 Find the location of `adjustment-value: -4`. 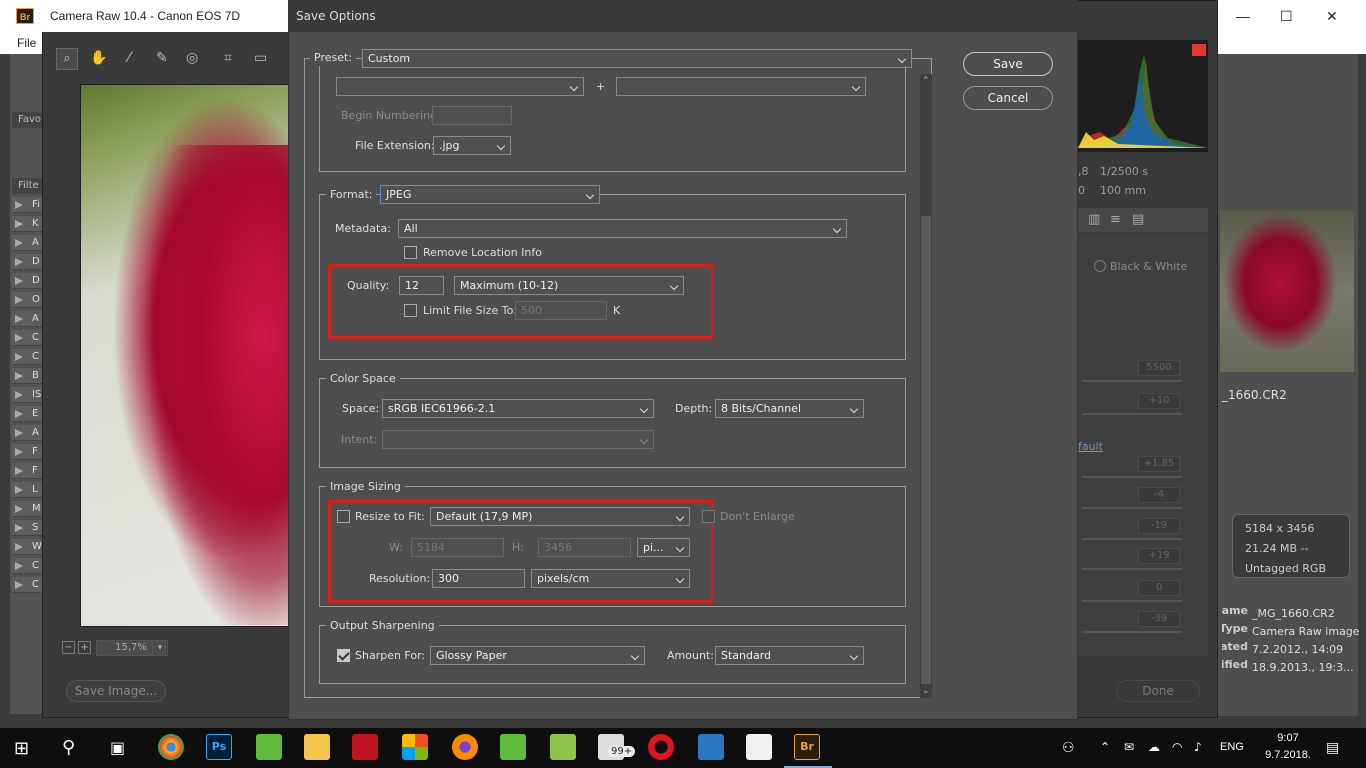

adjustment-value: -4 is located at coordinates (1159, 495).